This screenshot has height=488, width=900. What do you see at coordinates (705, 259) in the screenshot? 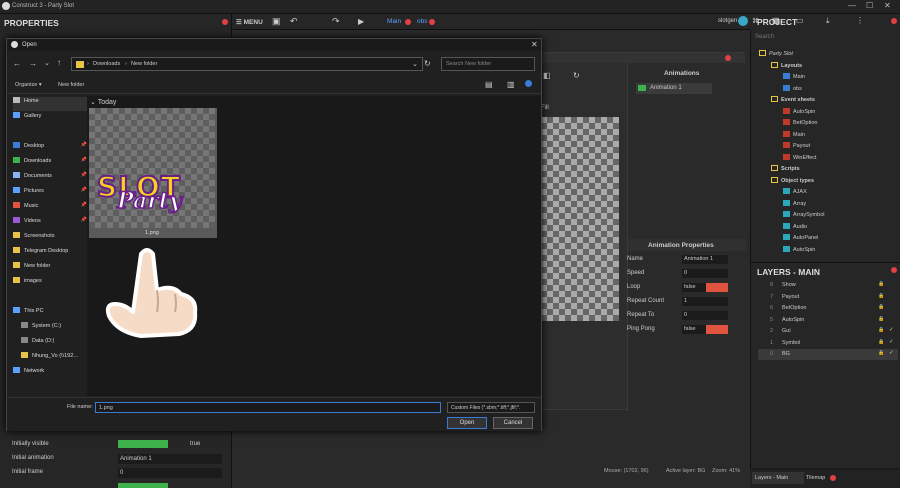
I see `prop-value: Animation 1` at bounding box center [705, 259].